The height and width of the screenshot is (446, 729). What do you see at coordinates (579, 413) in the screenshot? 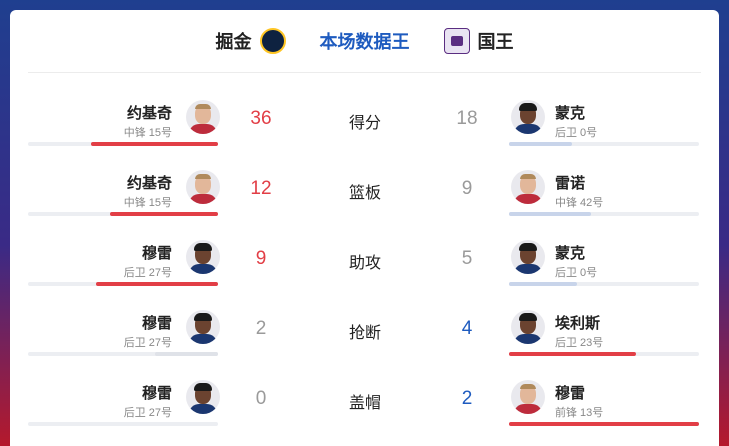
I see `player-position: 前锋 13号` at bounding box center [579, 413].